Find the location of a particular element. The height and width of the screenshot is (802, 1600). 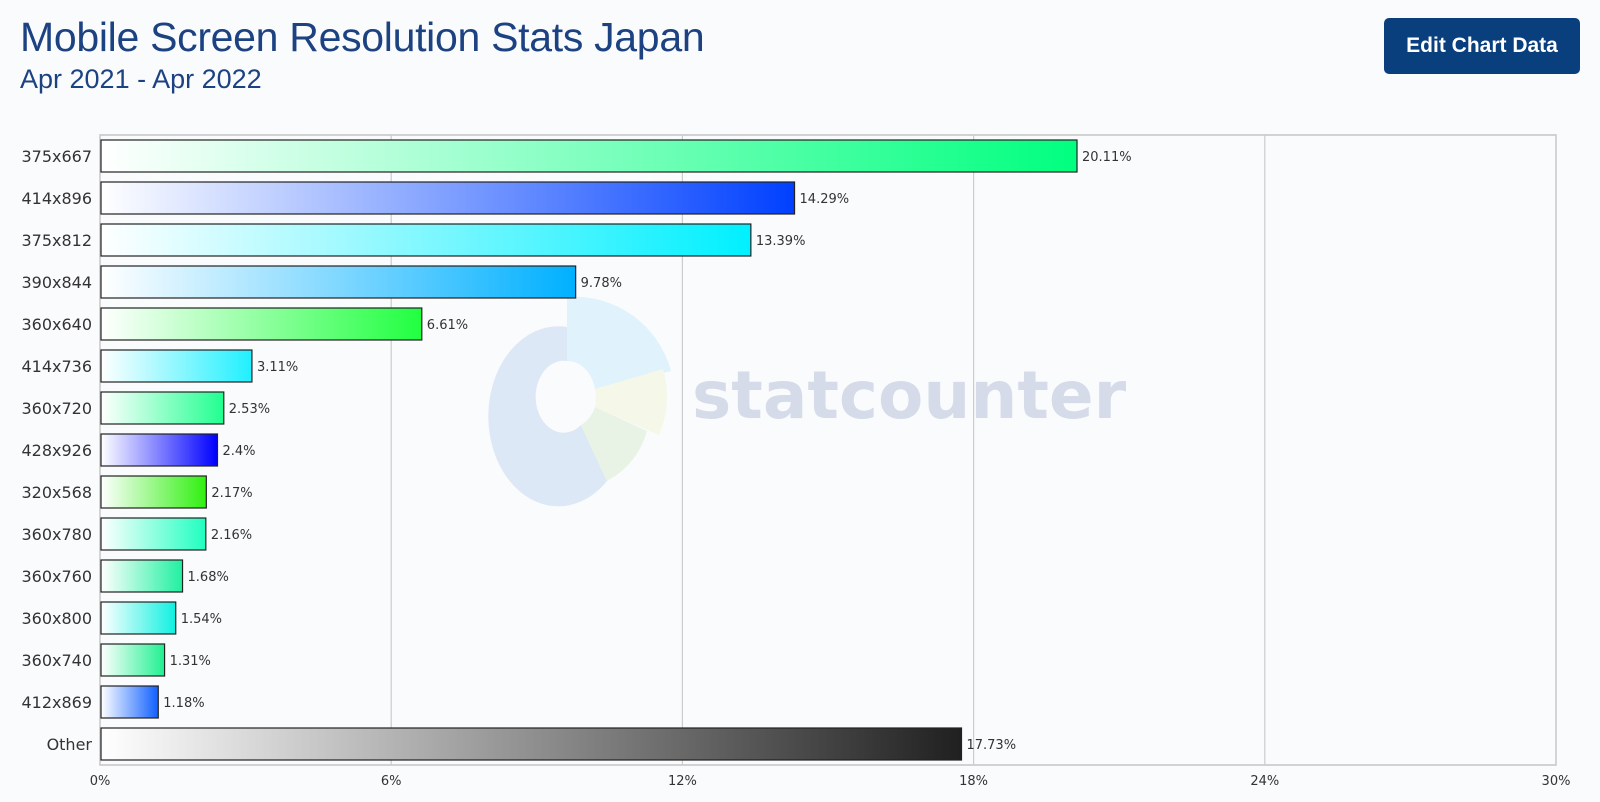

x-tick-label: 24% is located at coordinates (1264, 781).